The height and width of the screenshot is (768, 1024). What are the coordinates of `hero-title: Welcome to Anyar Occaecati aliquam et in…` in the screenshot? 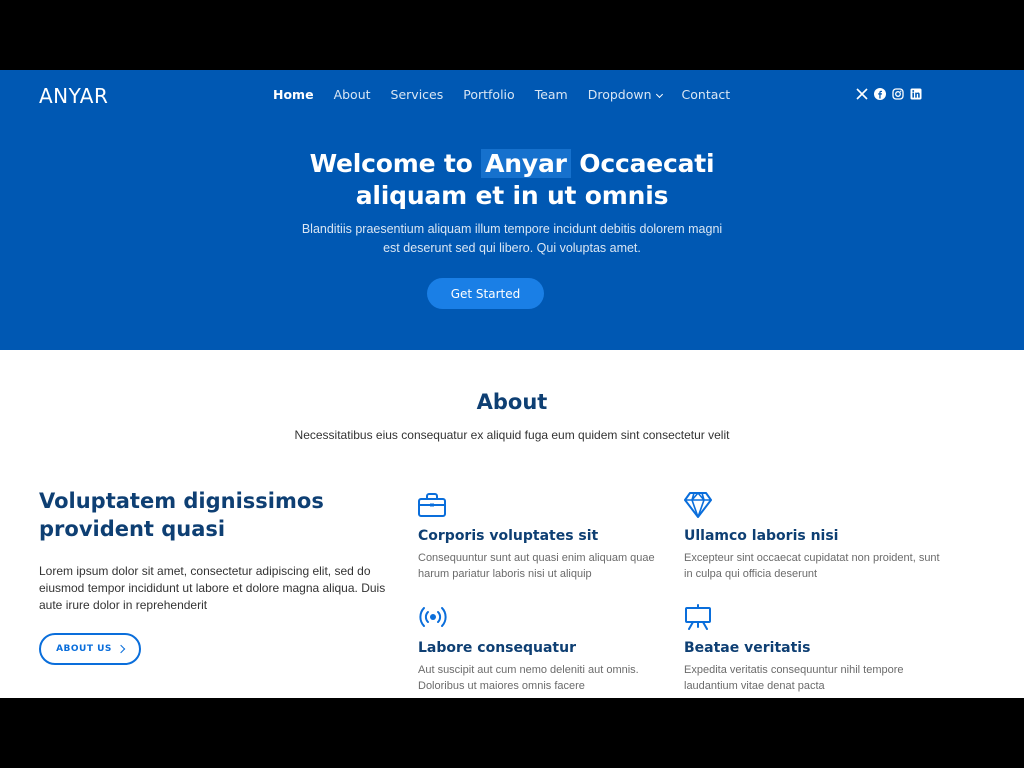 It's located at (512, 180).